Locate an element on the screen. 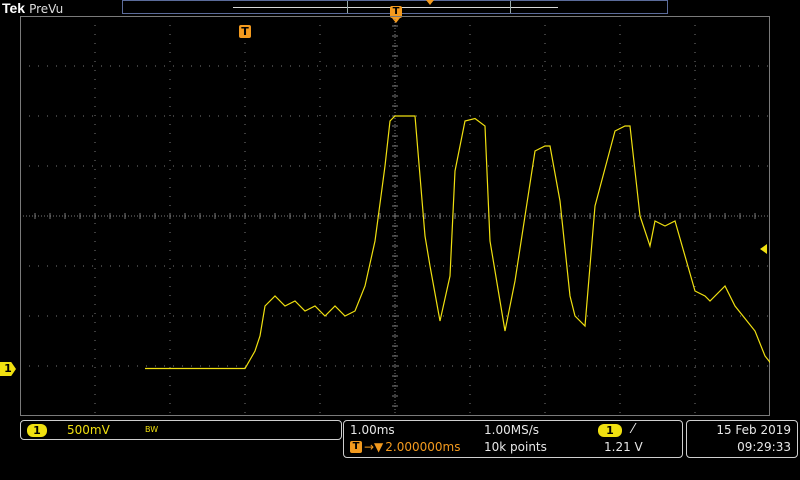  trigger-time-marker: T is located at coordinates (245, 31).